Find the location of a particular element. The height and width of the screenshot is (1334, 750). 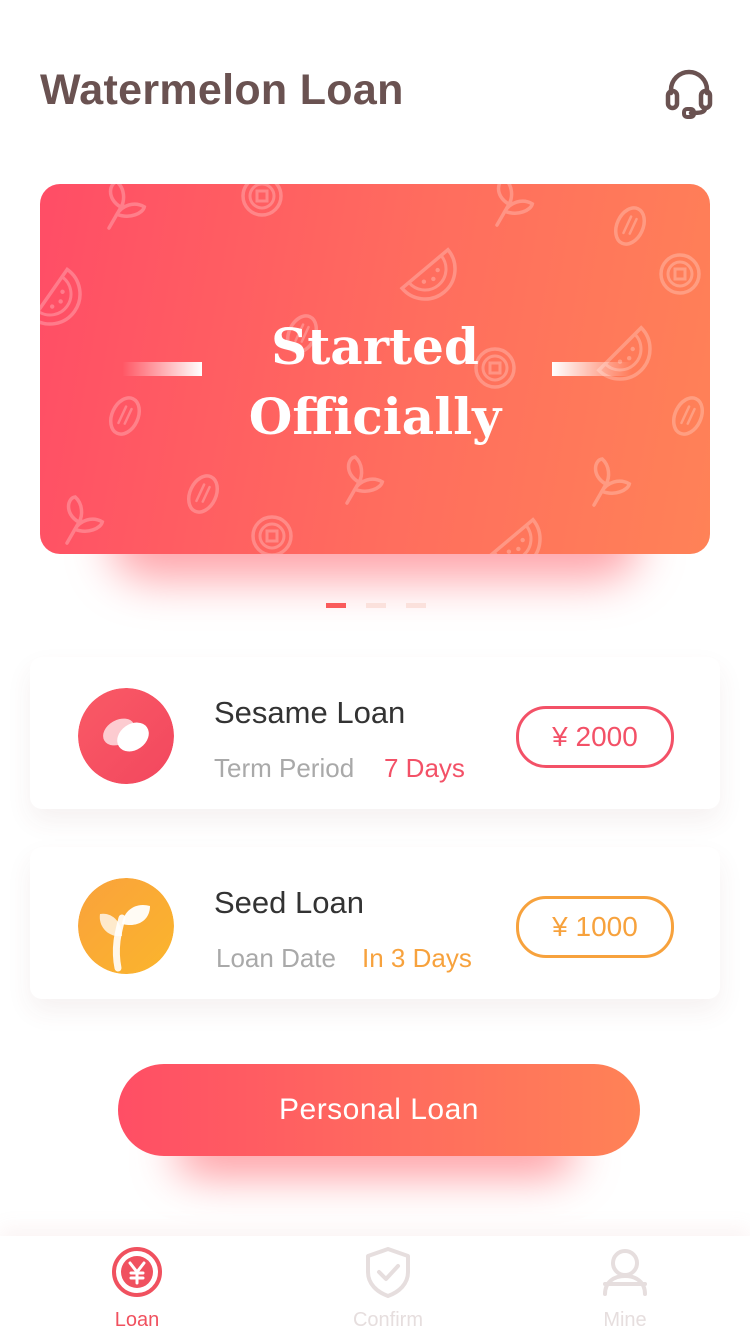

tab-loan: Loan is located at coordinates (137, 1285).